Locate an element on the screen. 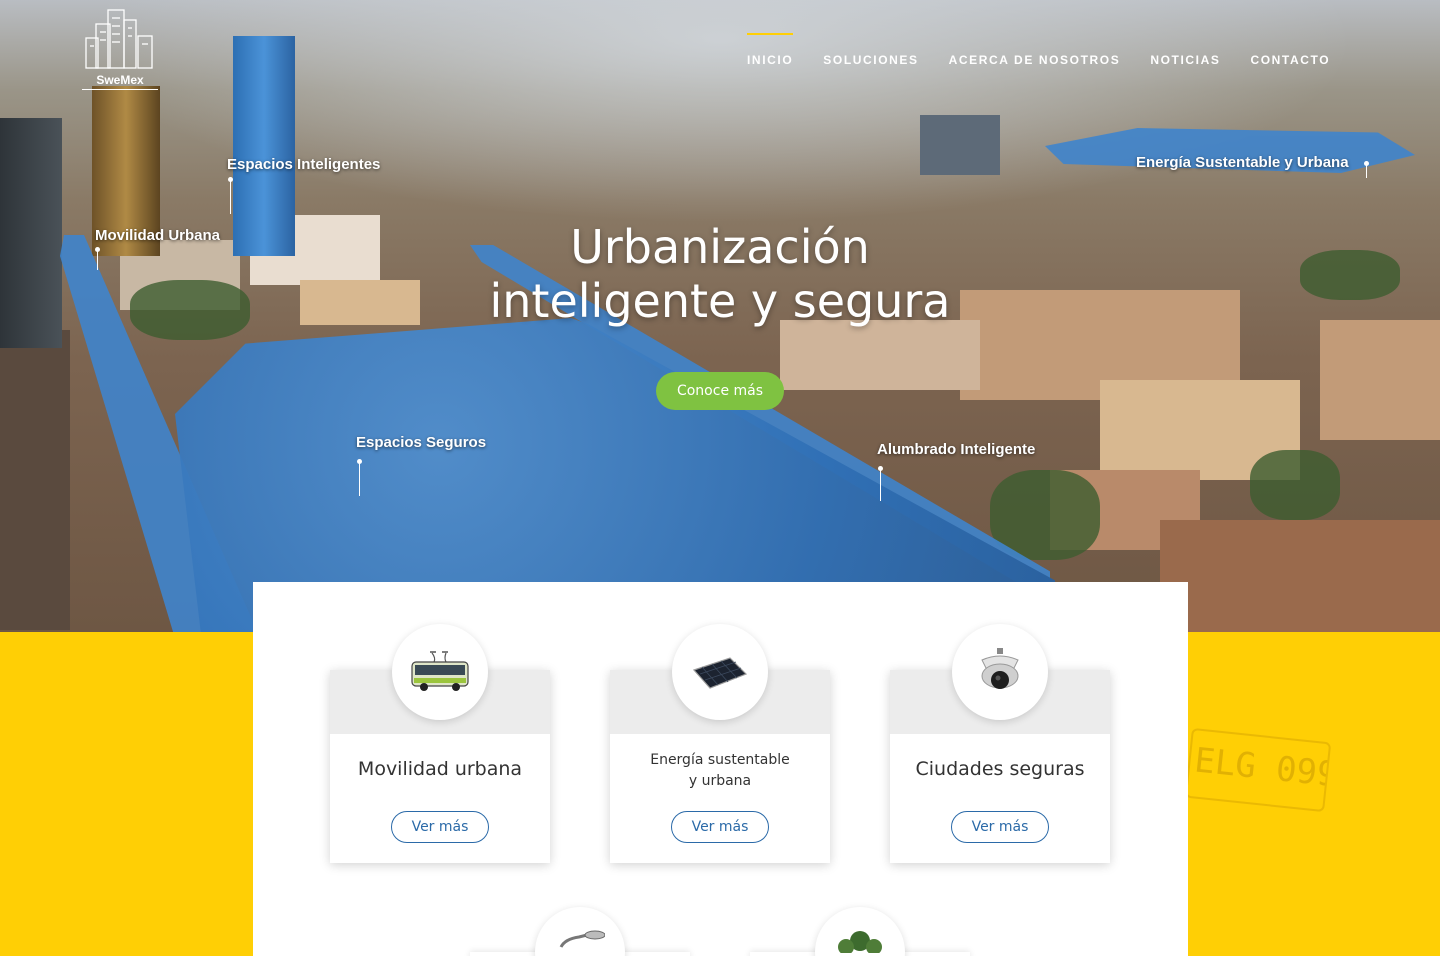 This screenshot has width=1440, height=956. card-title-line2: y urbana is located at coordinates (720, 781).